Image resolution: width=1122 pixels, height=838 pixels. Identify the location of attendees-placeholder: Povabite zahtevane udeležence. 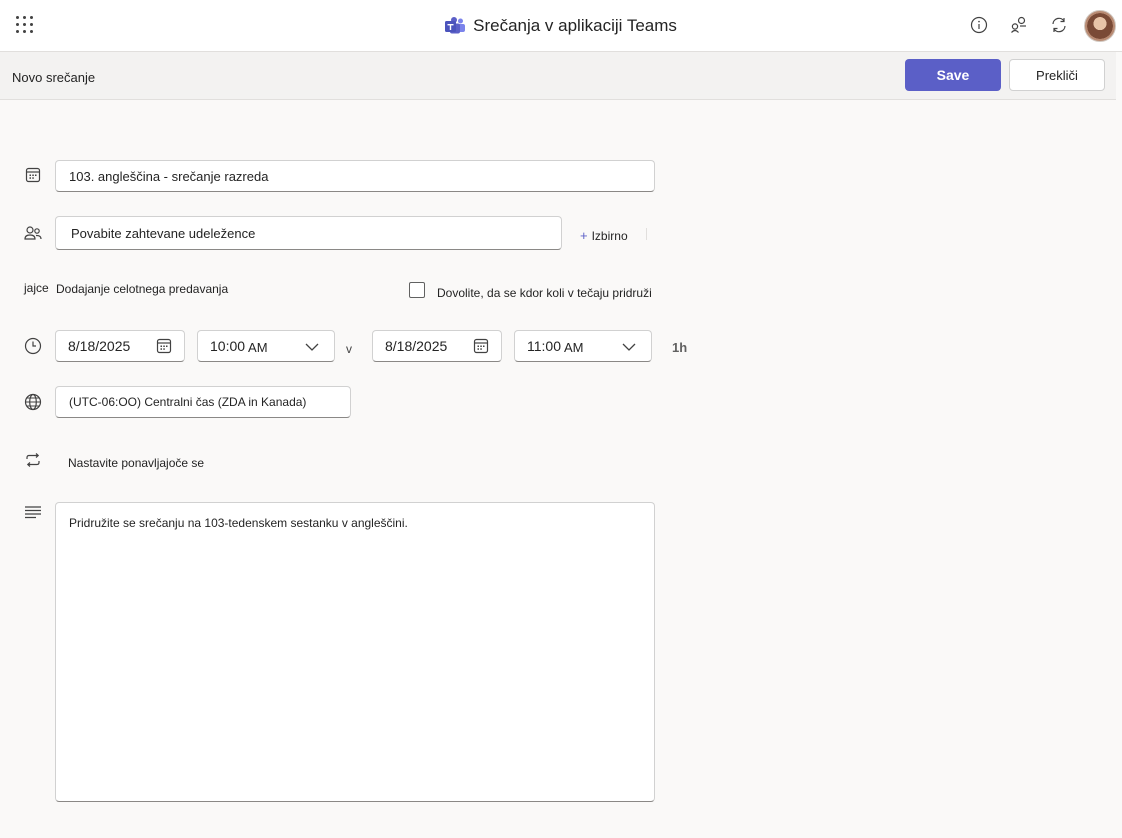
(163, 233).